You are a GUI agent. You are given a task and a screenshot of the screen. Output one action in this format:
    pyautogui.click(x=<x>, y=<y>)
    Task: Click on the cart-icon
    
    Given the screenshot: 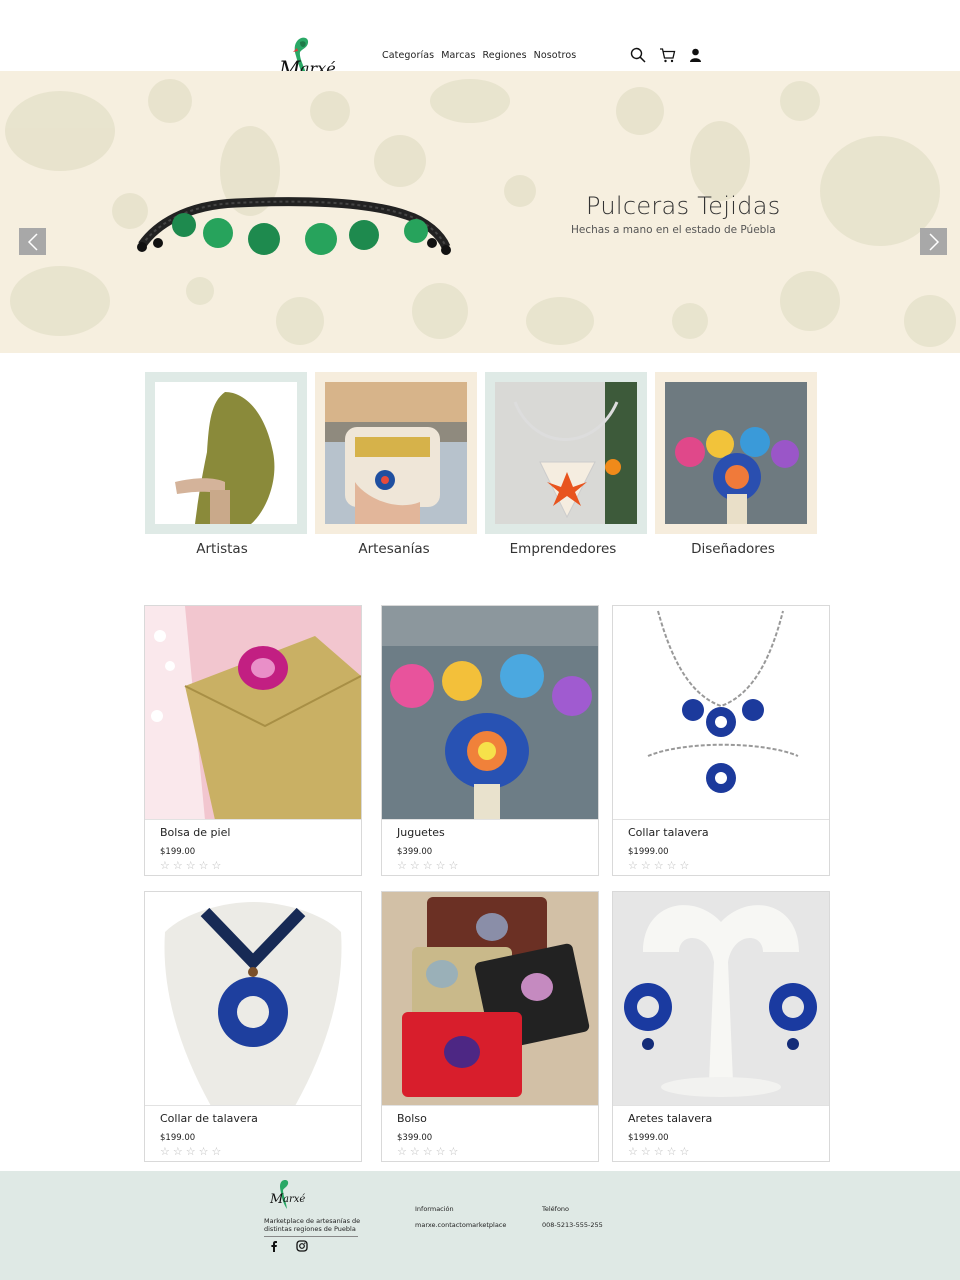 What is the action you would take?
    pyautogui.click(x=667, y=55)
    